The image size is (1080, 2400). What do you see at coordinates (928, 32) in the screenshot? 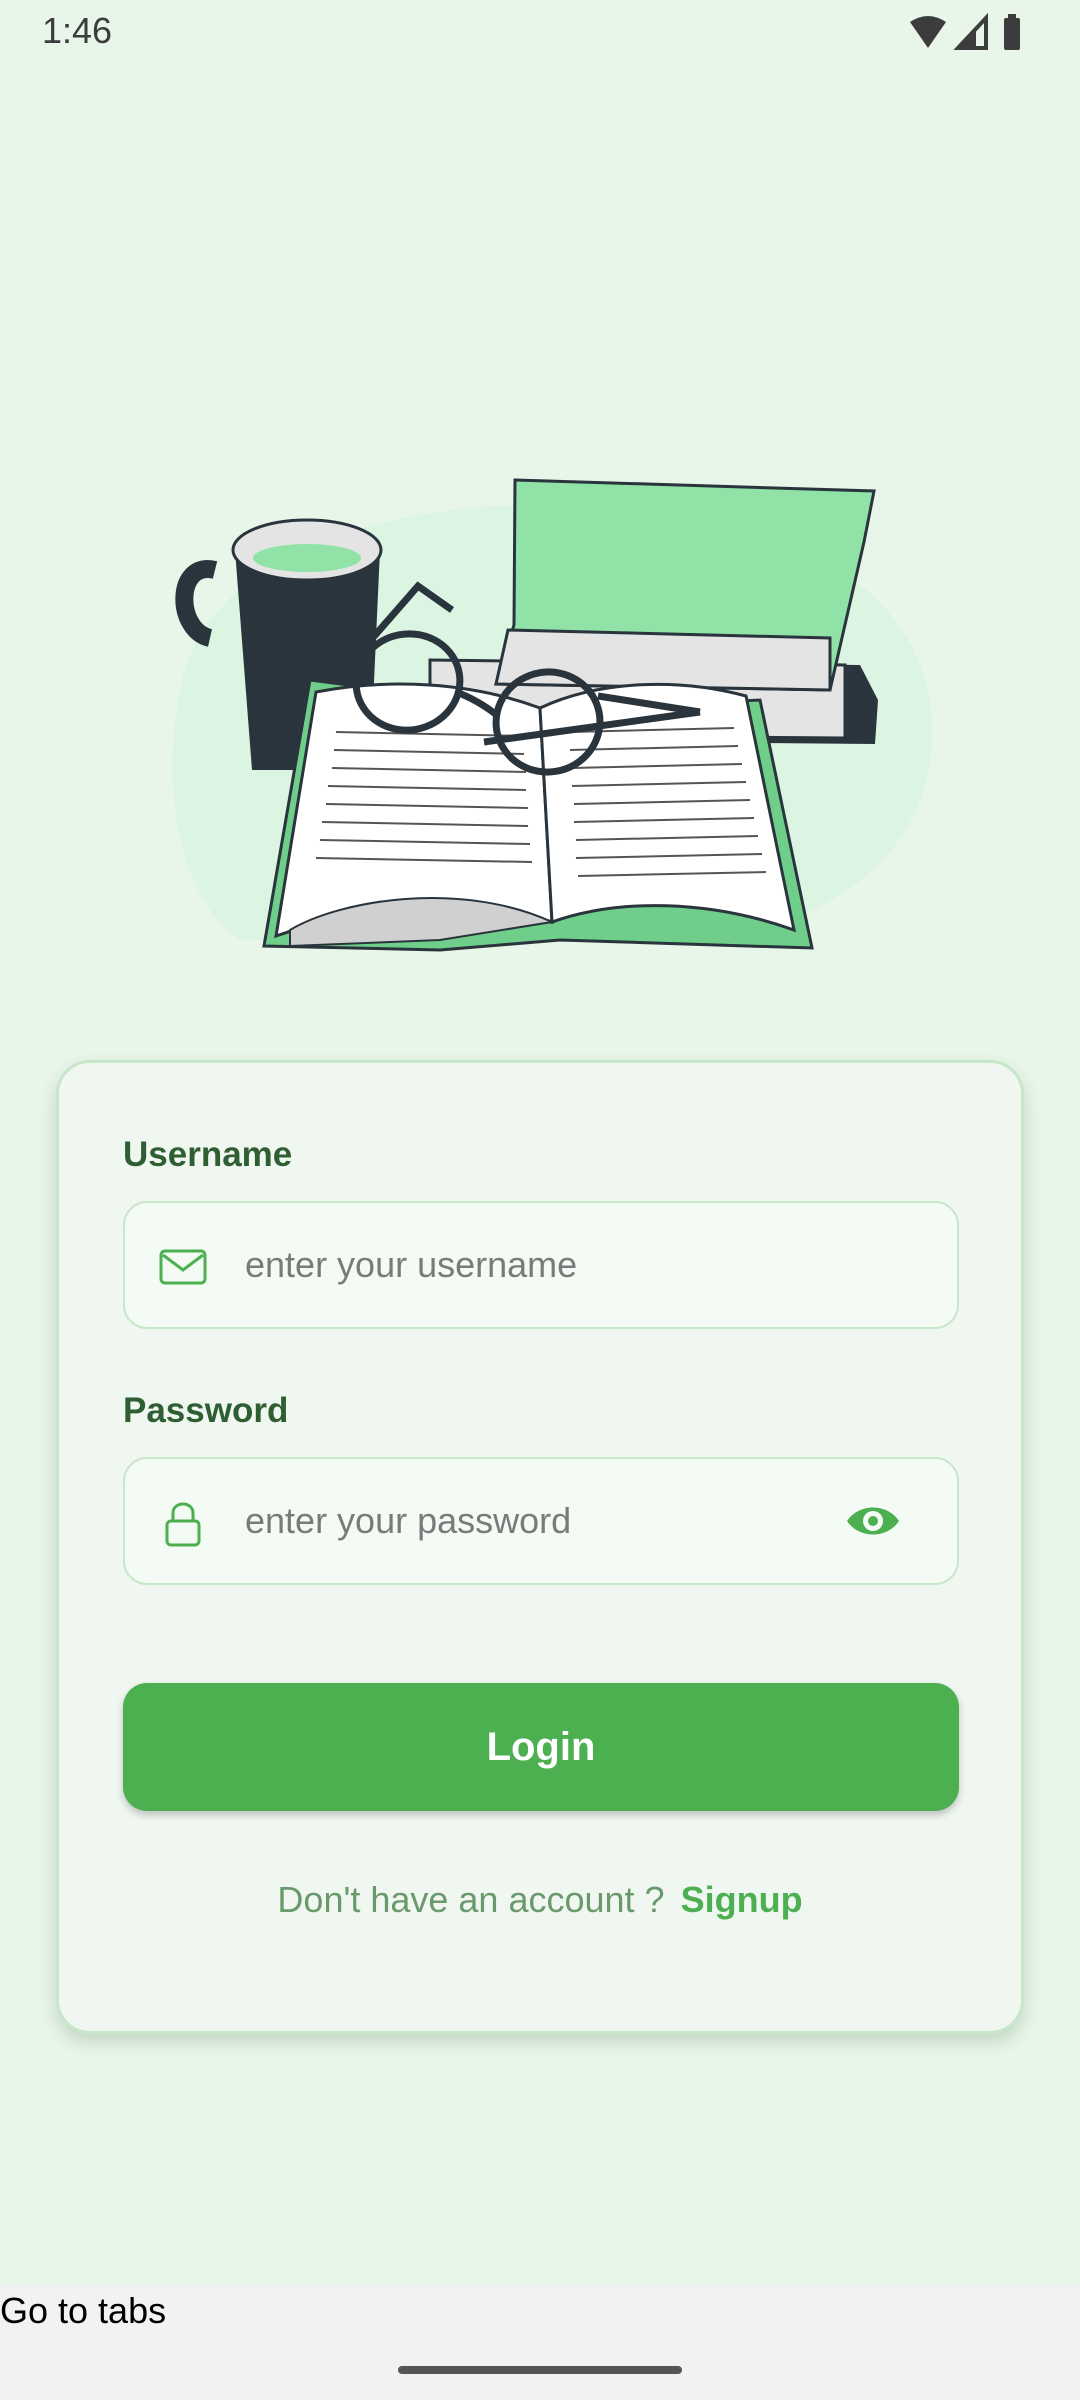
I see `wifi-icon` at bounding box center [928, 32].